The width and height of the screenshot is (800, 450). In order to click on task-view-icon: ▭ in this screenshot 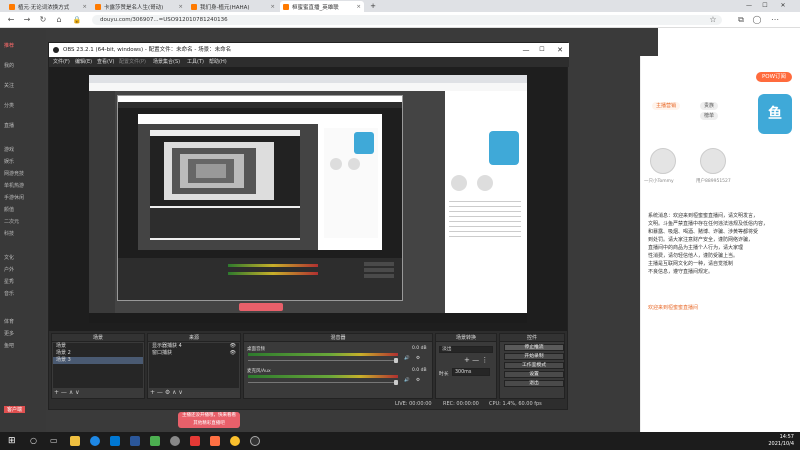, I will do `click(55, 441)`.